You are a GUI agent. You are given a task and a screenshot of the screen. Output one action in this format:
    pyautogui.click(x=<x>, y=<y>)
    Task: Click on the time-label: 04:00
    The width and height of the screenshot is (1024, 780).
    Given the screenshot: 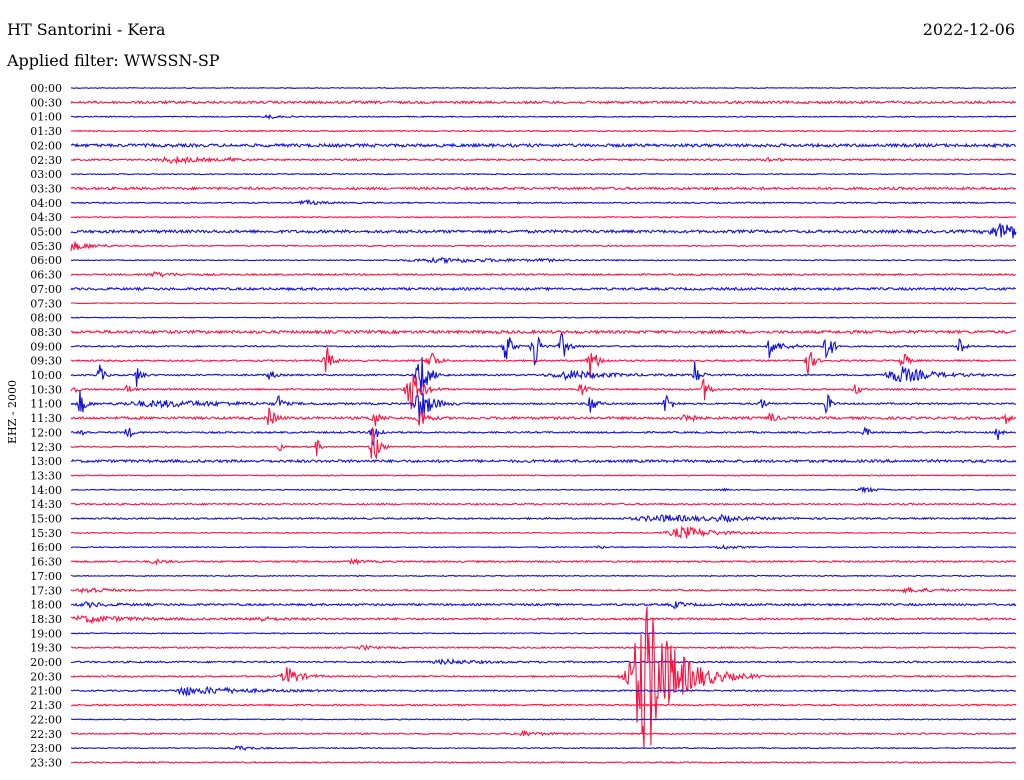 What is the action you would take?
    pyautogui.click(x=46, y=203)
    